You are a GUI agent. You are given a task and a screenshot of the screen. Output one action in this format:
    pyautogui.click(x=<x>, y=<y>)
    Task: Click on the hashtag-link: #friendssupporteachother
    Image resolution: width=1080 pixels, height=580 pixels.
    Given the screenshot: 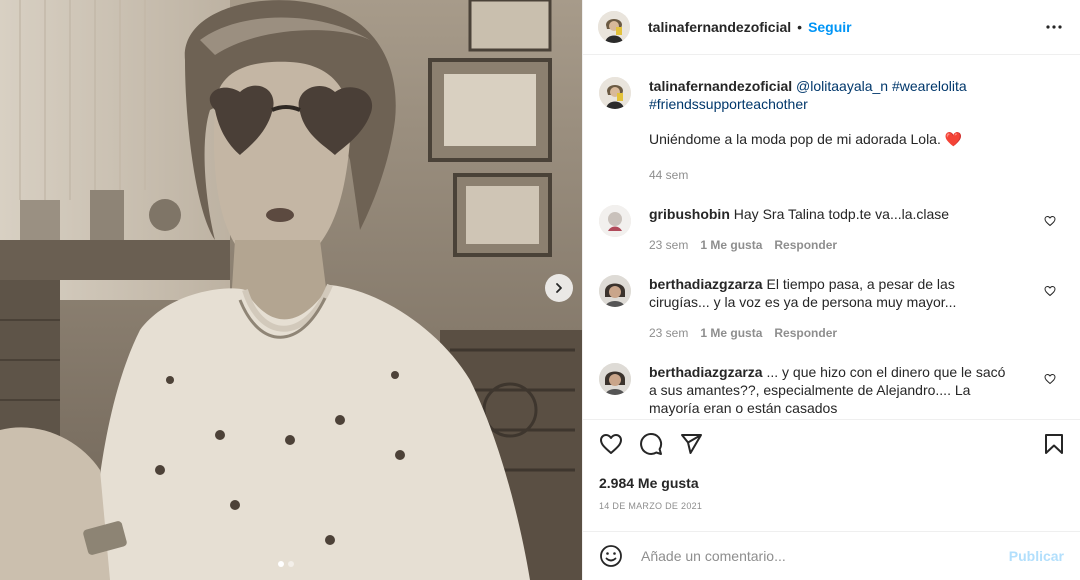 What is the action you would take?
    pyautogui.click(x=728, y=104)
    